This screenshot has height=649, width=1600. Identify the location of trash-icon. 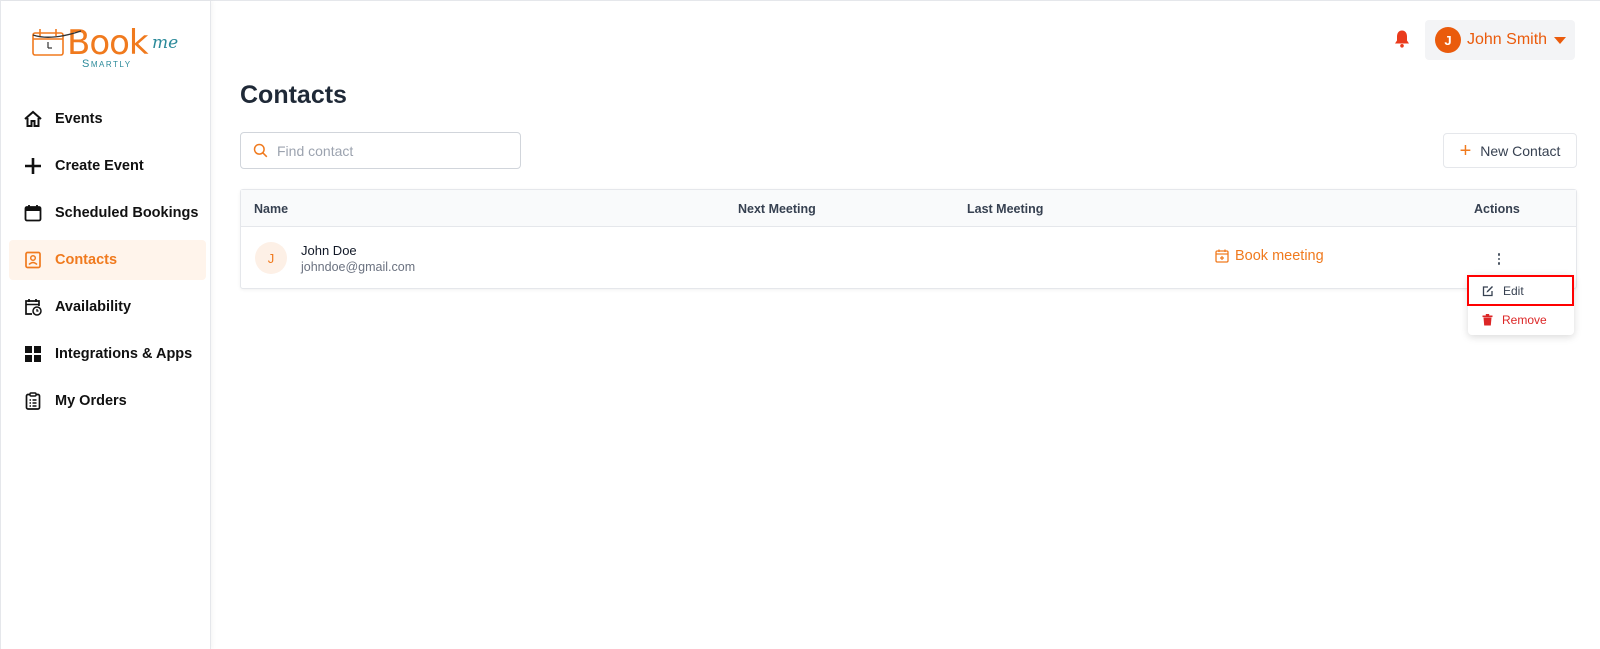
(1487, 320).